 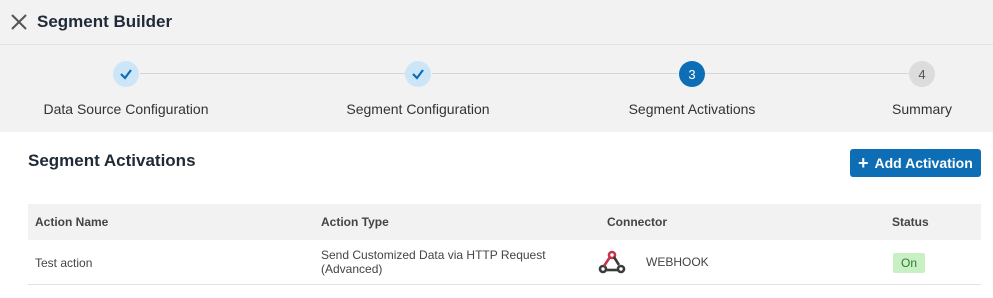 I want to click on column-header: Connector, so click(x=637, y=222).